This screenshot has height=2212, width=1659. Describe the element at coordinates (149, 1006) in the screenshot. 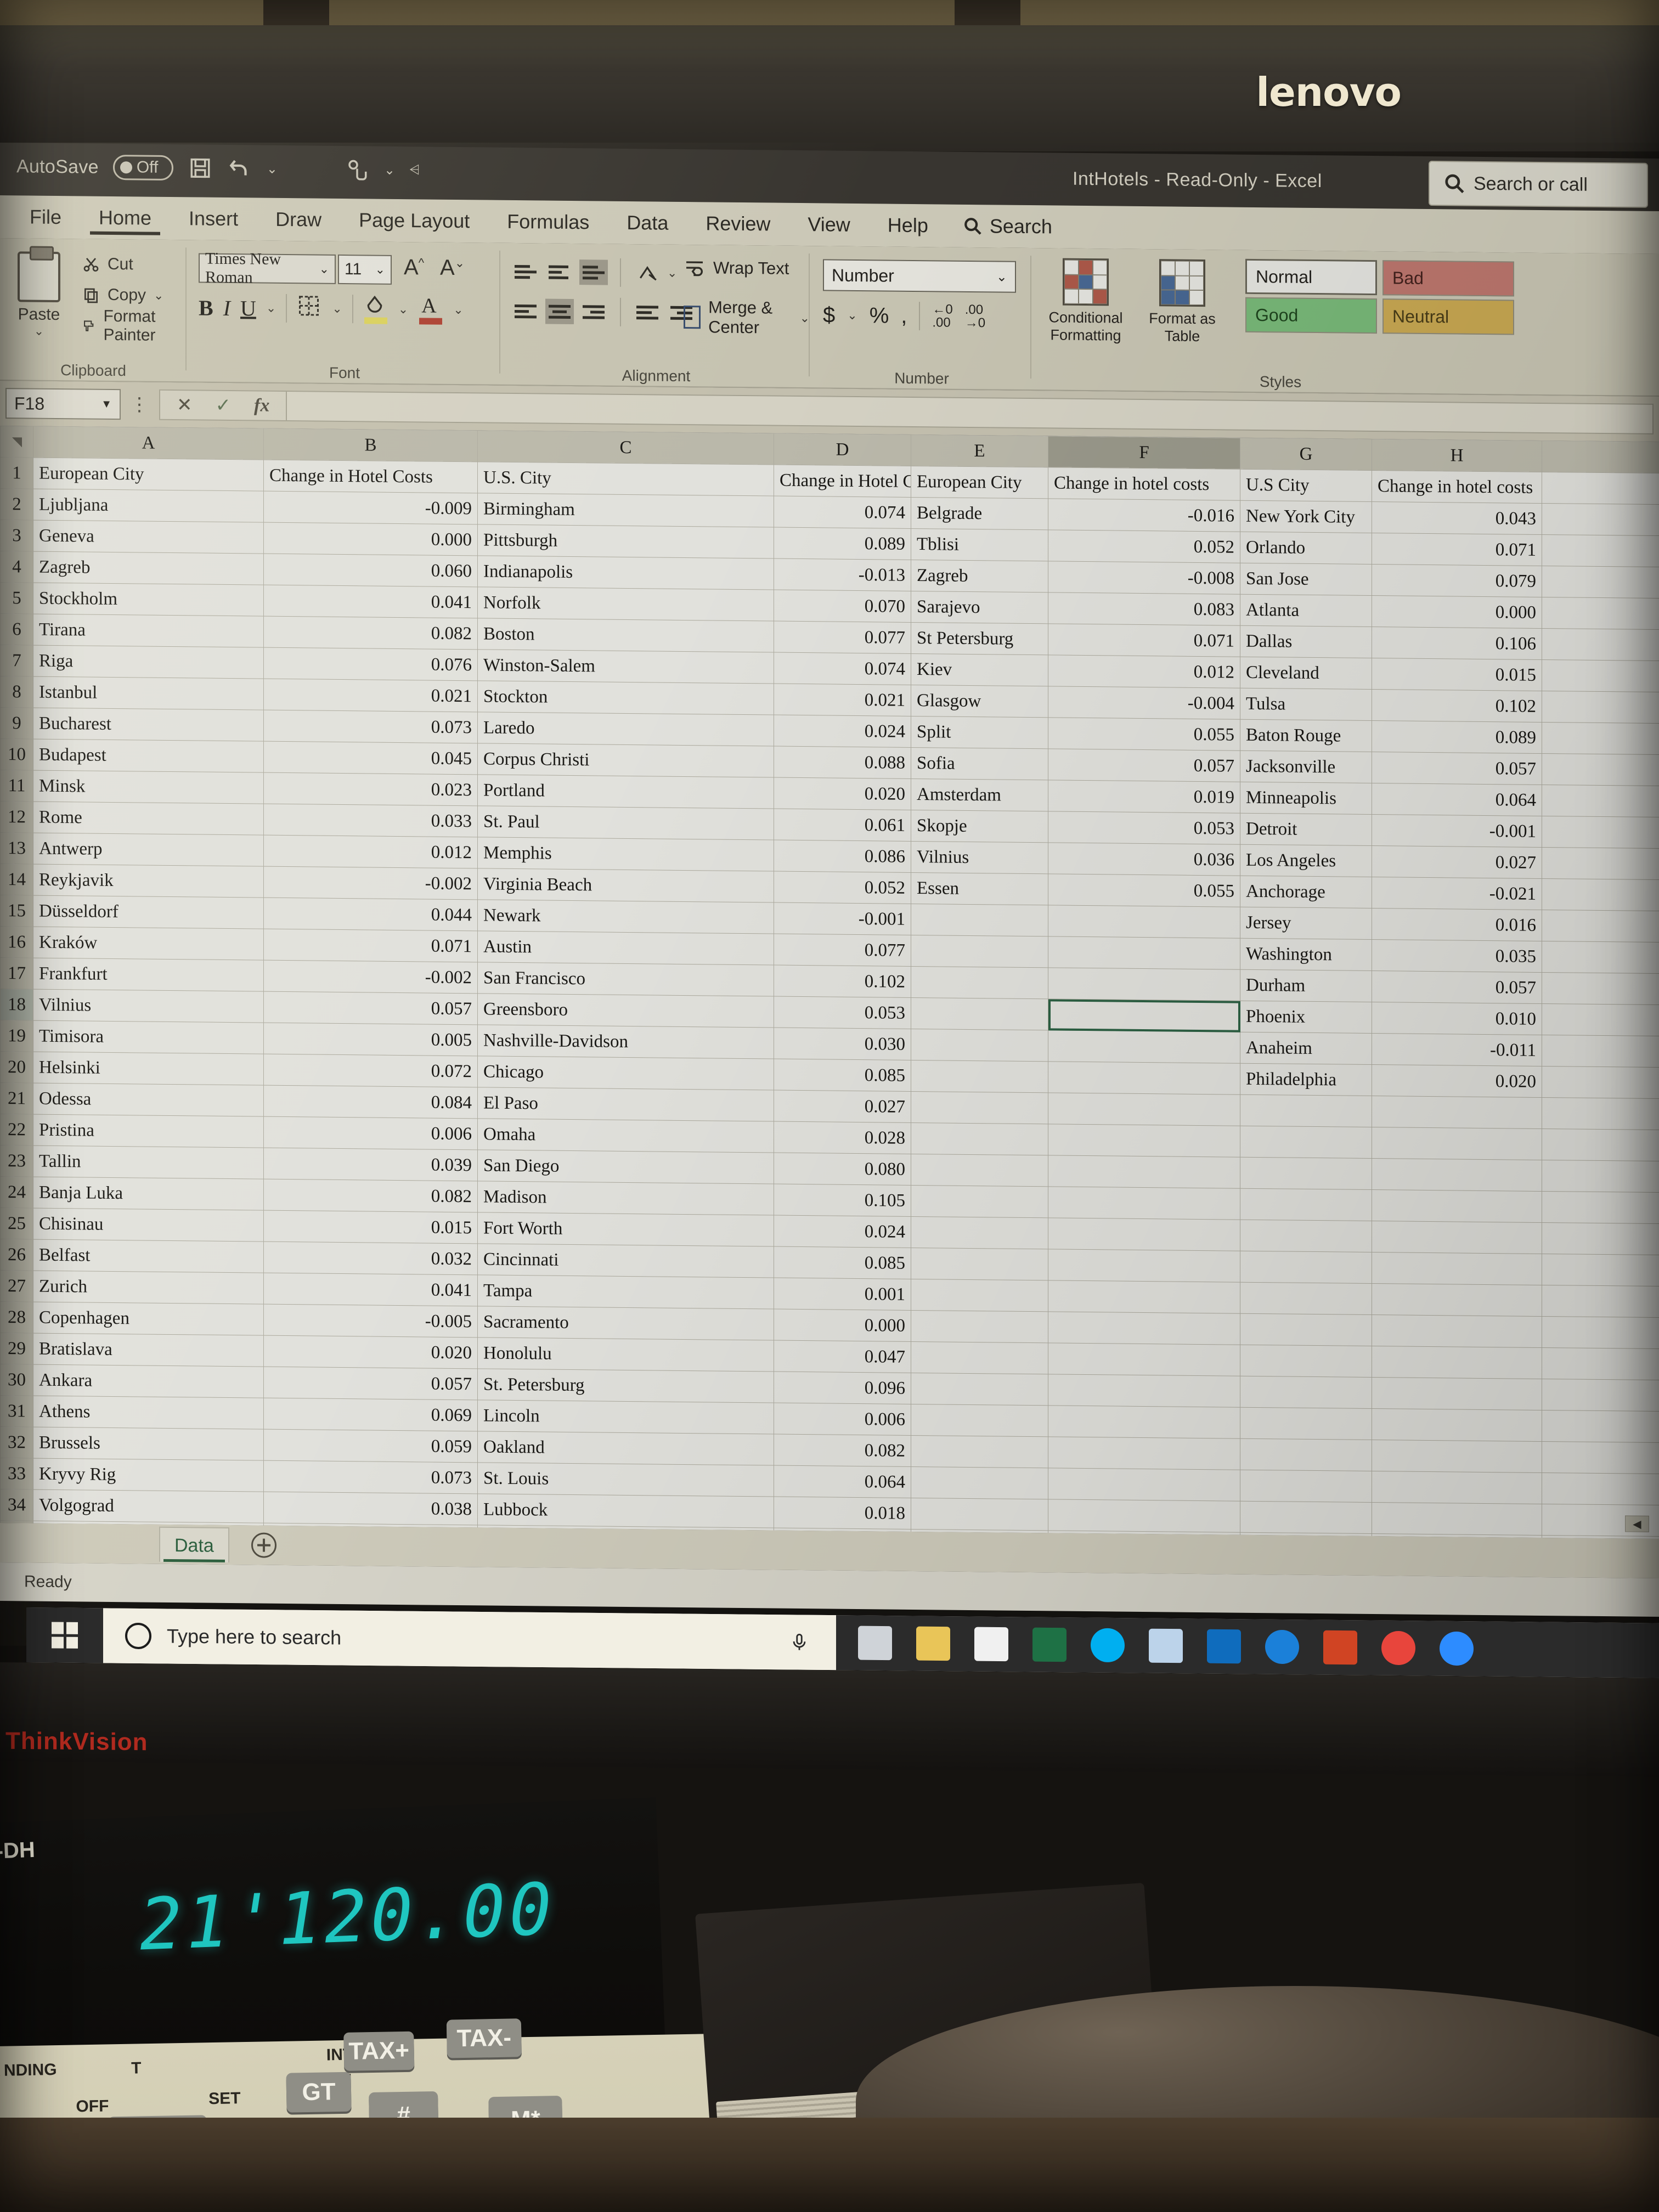

I see `cell-A18: Vilnius` at that location.